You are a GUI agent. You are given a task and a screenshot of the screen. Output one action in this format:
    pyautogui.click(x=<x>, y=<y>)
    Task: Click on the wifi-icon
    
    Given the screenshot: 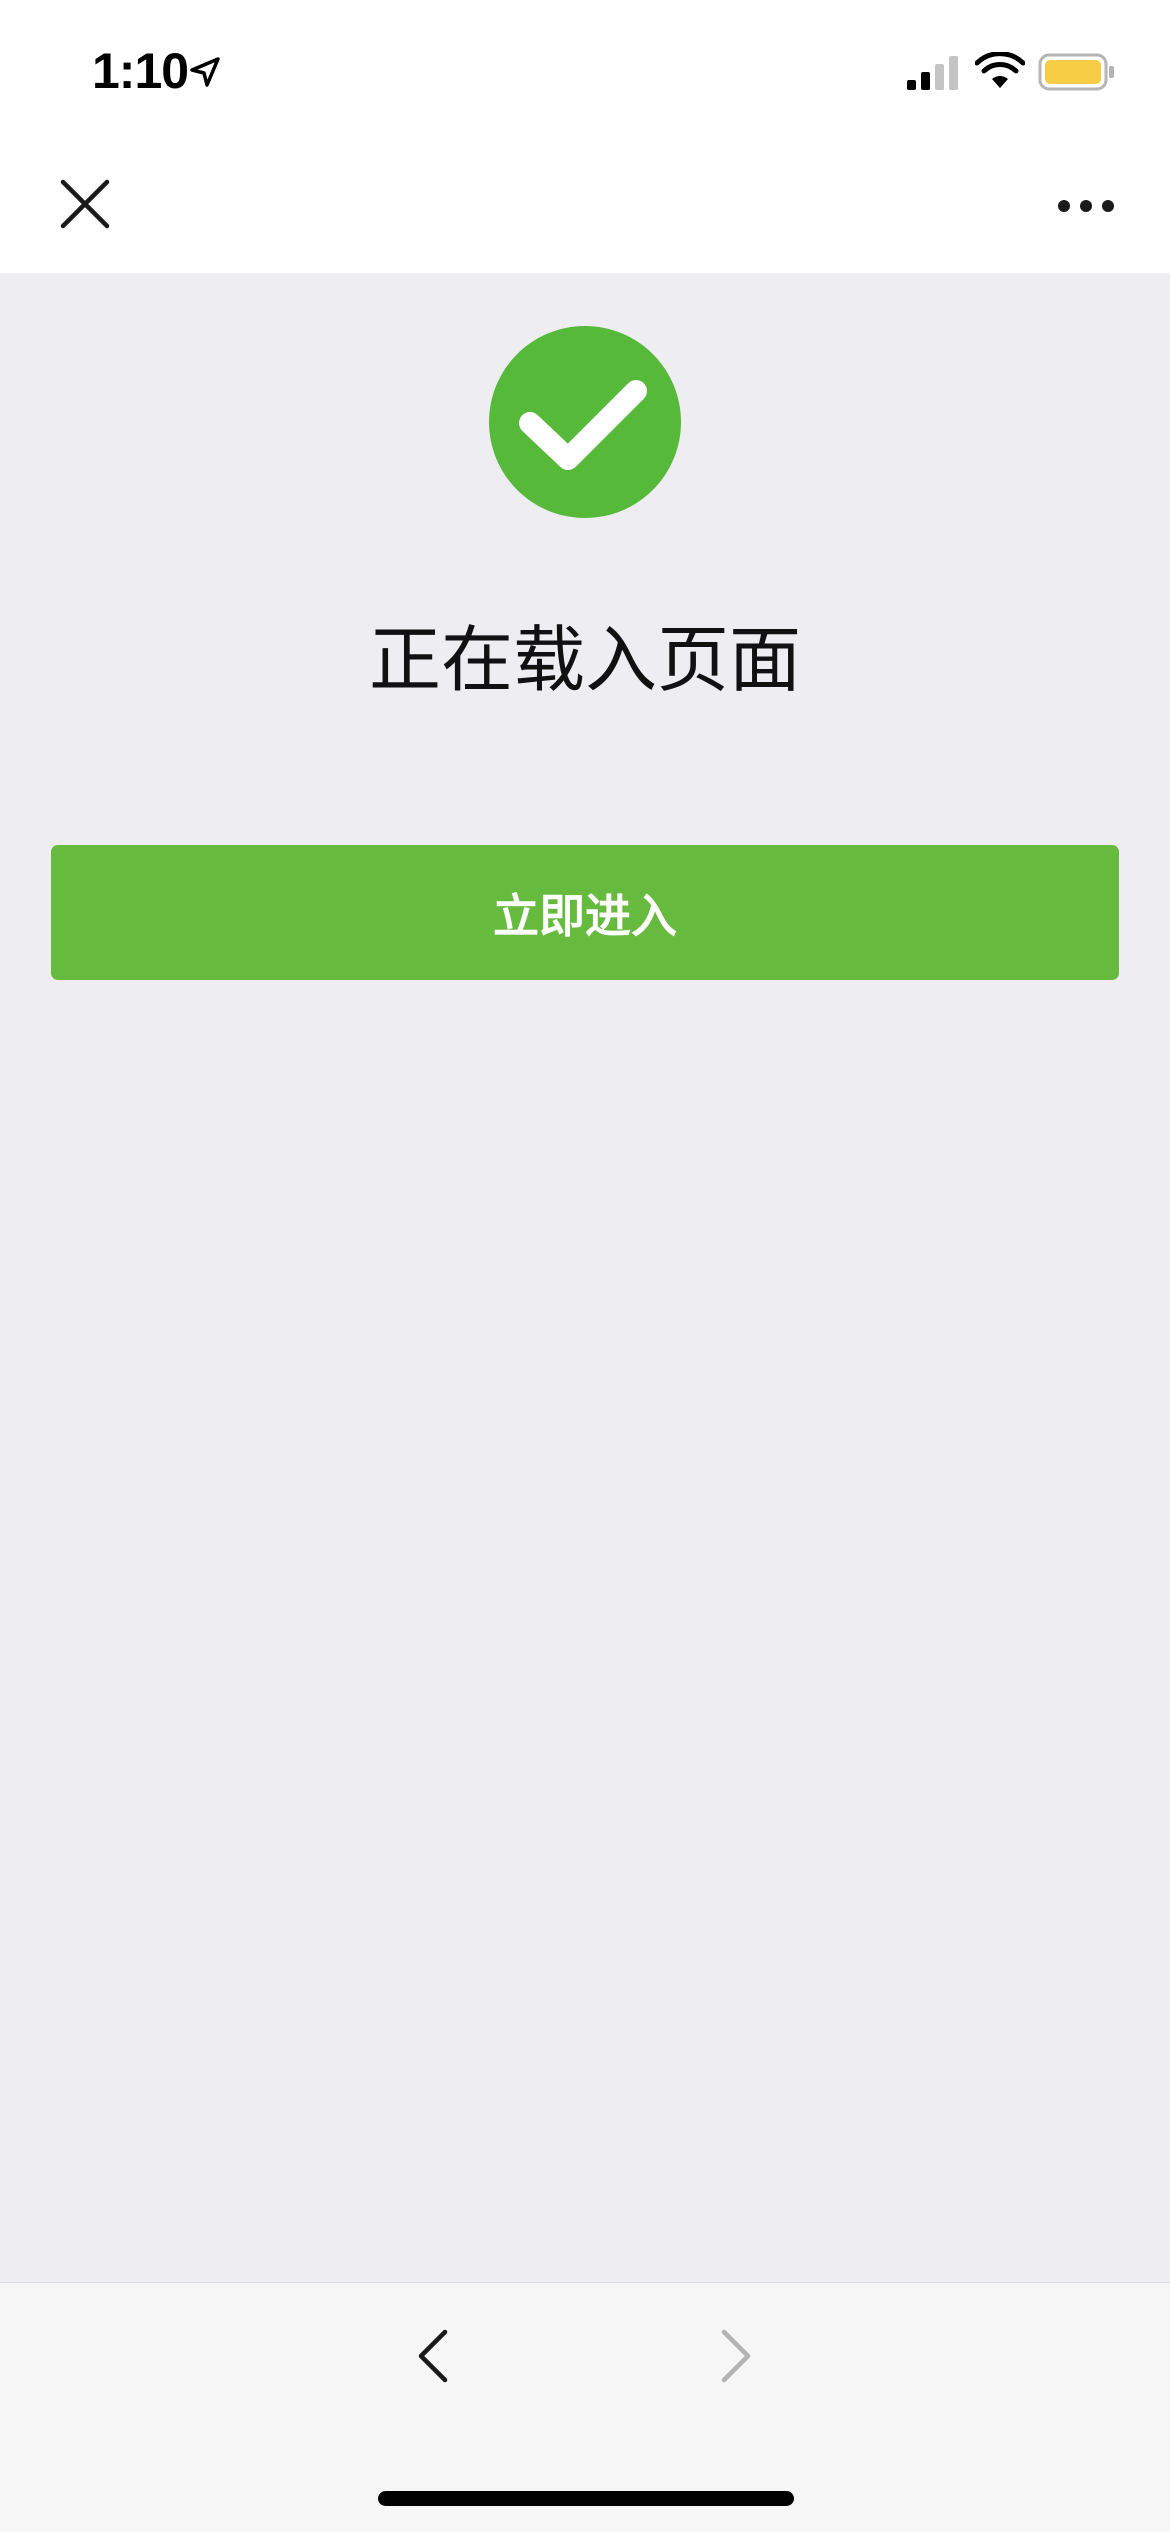 What is the action you would take?
    pyautogui.click(x=1000, y=70)
    